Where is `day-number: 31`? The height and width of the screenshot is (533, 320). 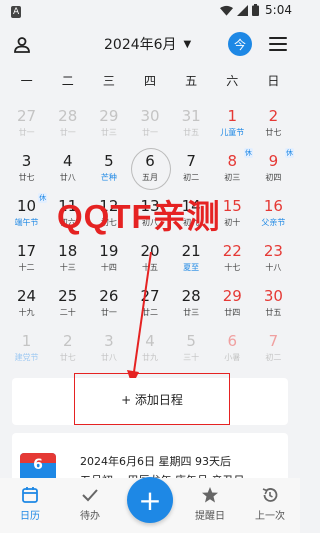
day-number: 31 is located at coordinates (191, 116).